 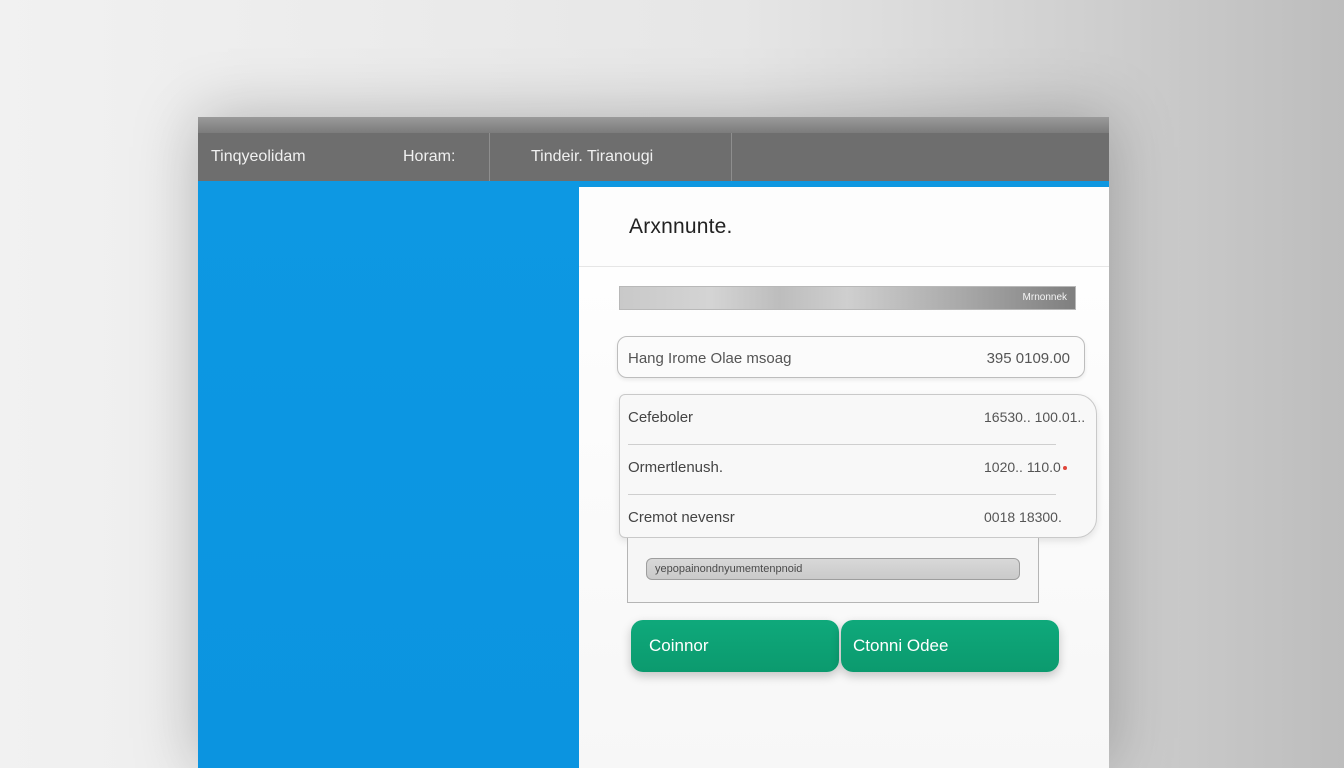 What do you see at coordinates (1064, 468) in the screenshot?
I see `alert-dot-icon` at bounding box center [1064, 468].